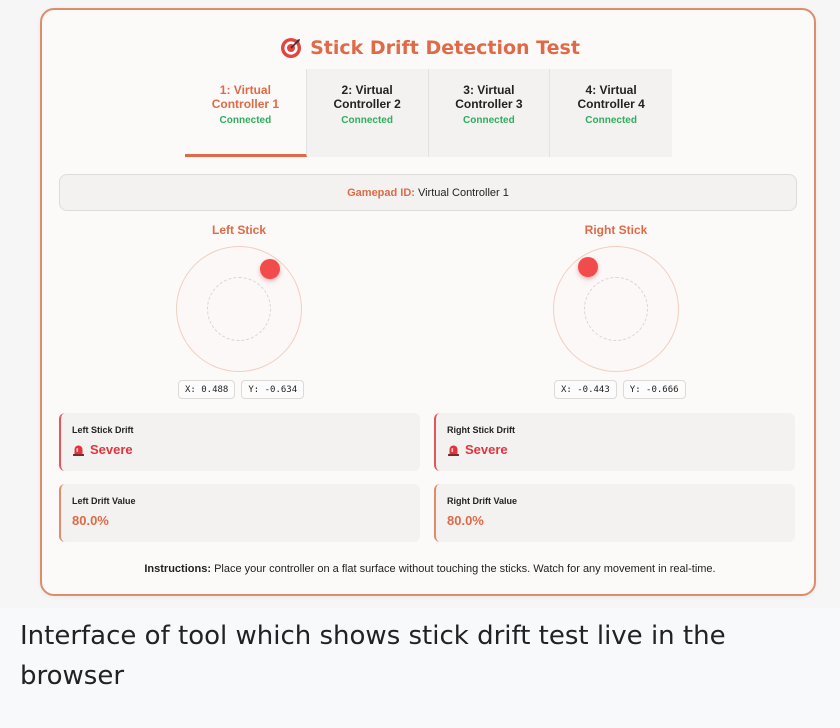  Describe the element at coordinates (111, 449) in the screenshot. I see `left-drift-status-text: Severe` at that location.